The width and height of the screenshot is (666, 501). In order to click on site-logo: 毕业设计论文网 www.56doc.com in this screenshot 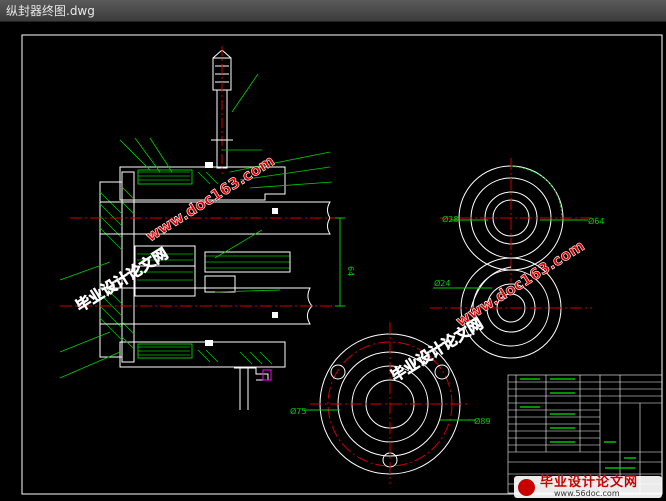, I will do `click(588, 487)`.